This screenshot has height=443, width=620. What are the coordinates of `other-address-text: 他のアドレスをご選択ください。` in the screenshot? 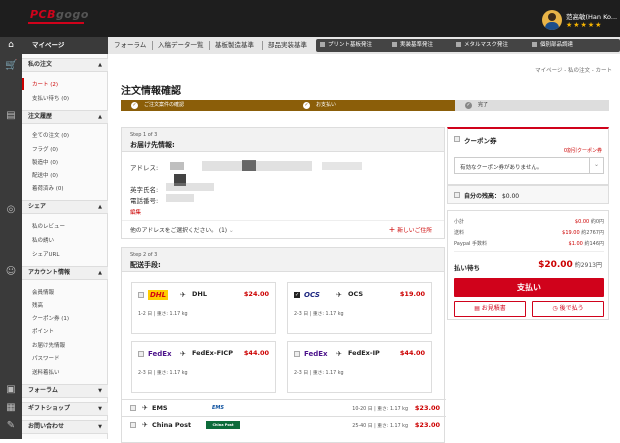 It's located at (173, 231).